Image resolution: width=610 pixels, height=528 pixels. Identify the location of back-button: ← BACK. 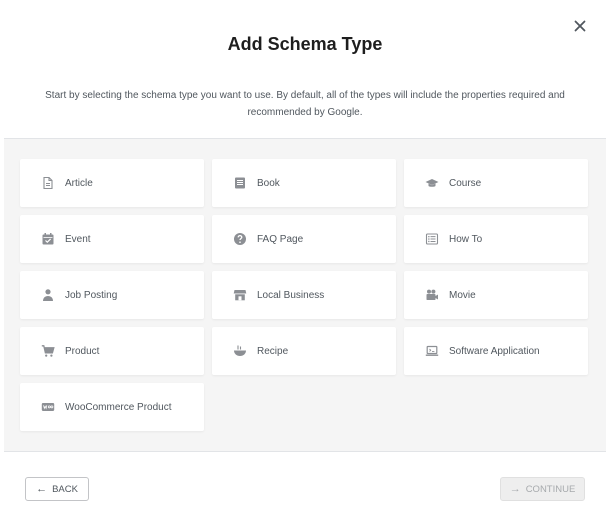
(57, 489).